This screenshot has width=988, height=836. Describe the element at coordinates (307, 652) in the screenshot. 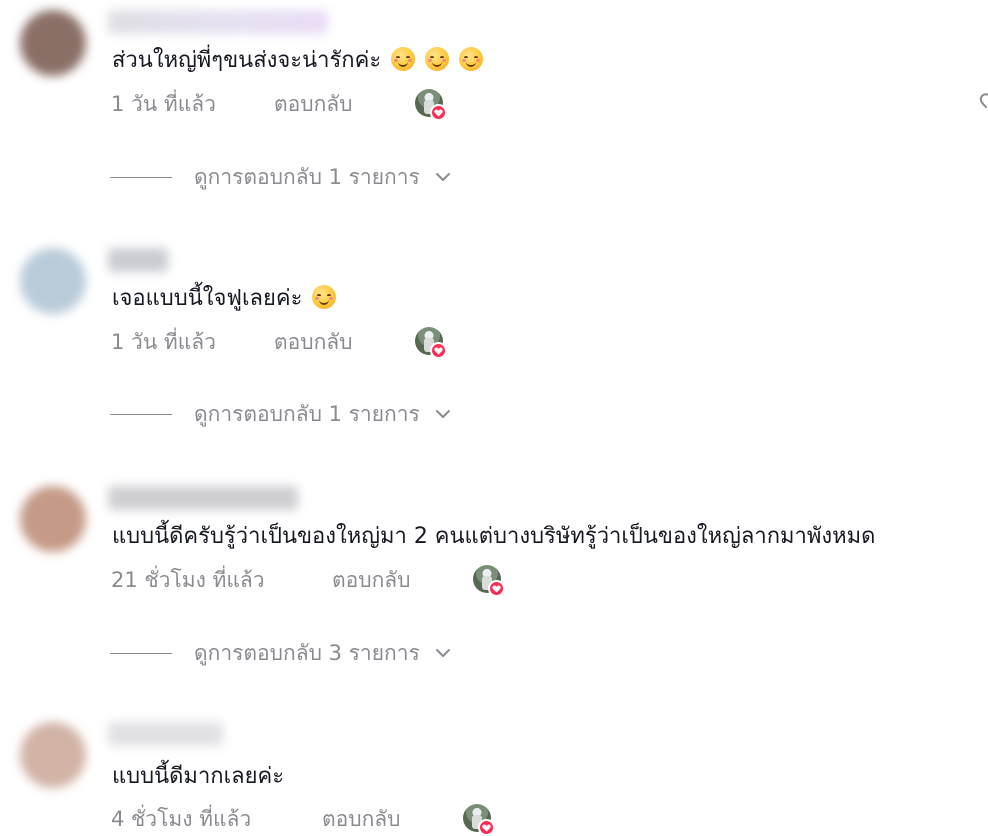

I see `view-replies-label: ดูการตอบกลับ 3 รายการ` at that location.